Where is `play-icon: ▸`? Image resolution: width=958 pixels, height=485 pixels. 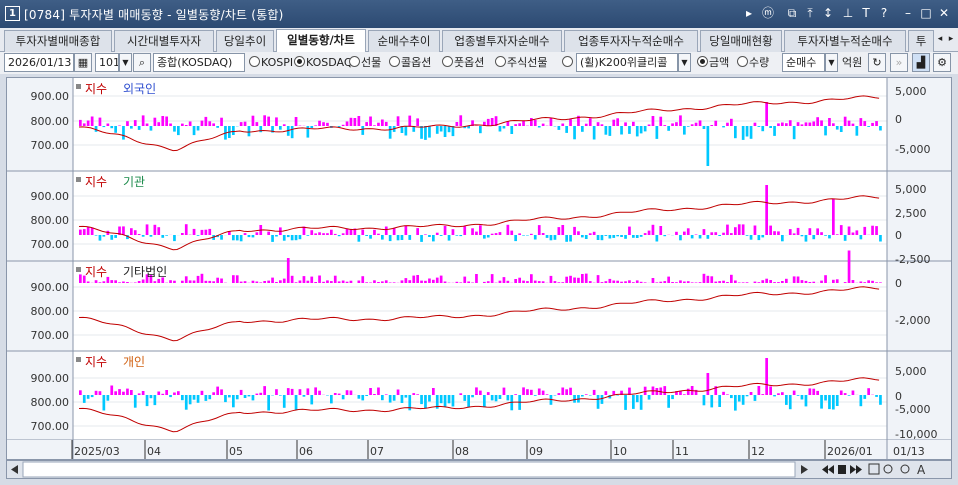
play-icon: ▸ is located at coordinates (749, 13).